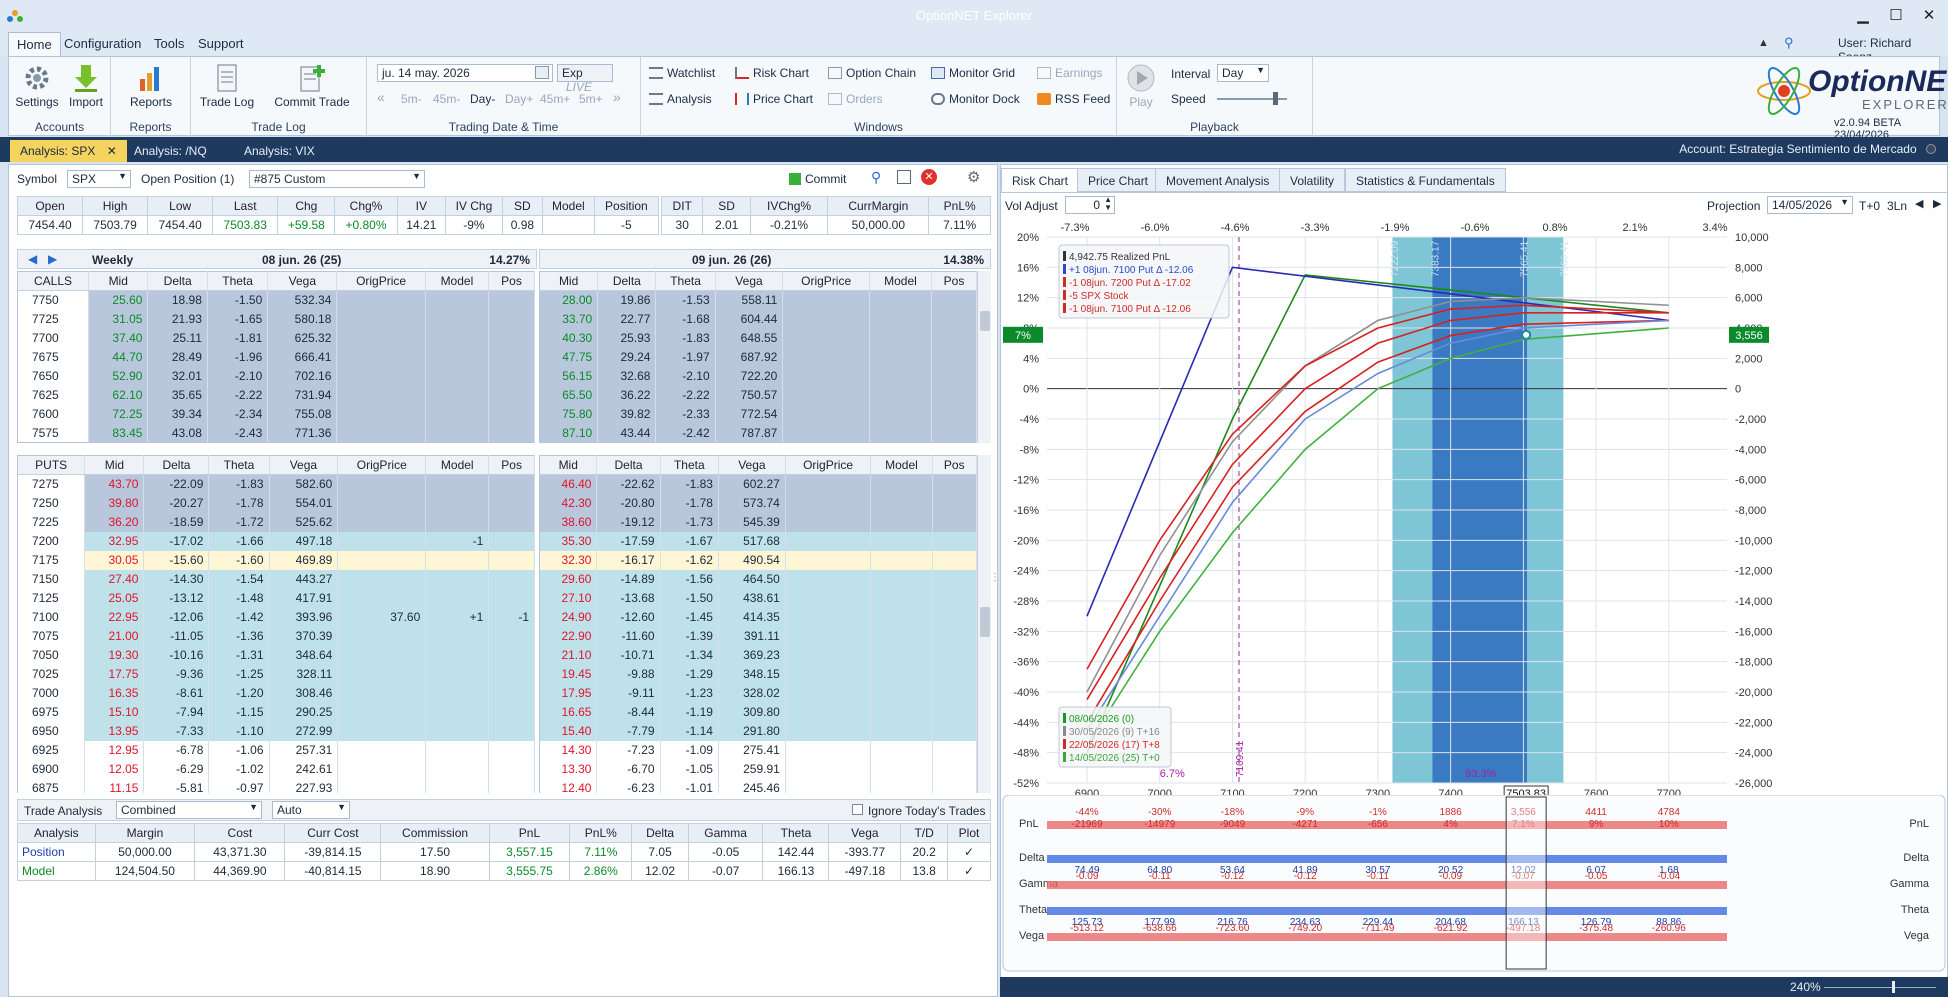 The height and width of the screenshot is (997, 1948). What do you see at coordinates (1763, 43) in the screenshot?
I see `collapse-ribbon-icon: ▲` at bounding box center [1763, 43].